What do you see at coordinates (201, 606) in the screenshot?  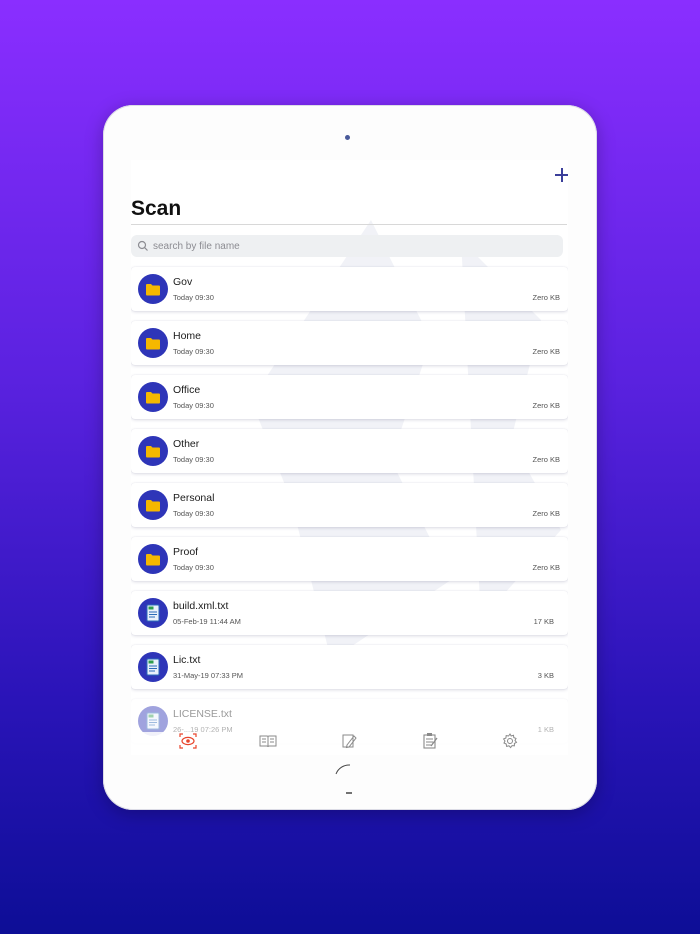 I see `item-name: build.xml.txt` at bounding box center [201, 606].